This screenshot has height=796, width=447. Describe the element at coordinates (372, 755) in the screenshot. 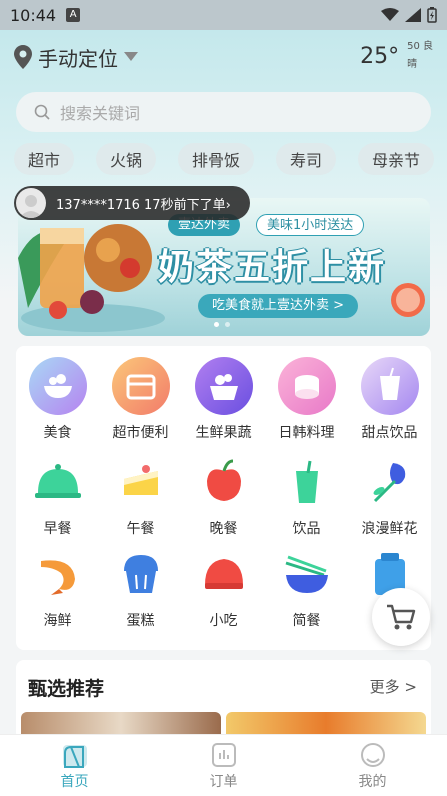

I see `profile-icon` at that location.